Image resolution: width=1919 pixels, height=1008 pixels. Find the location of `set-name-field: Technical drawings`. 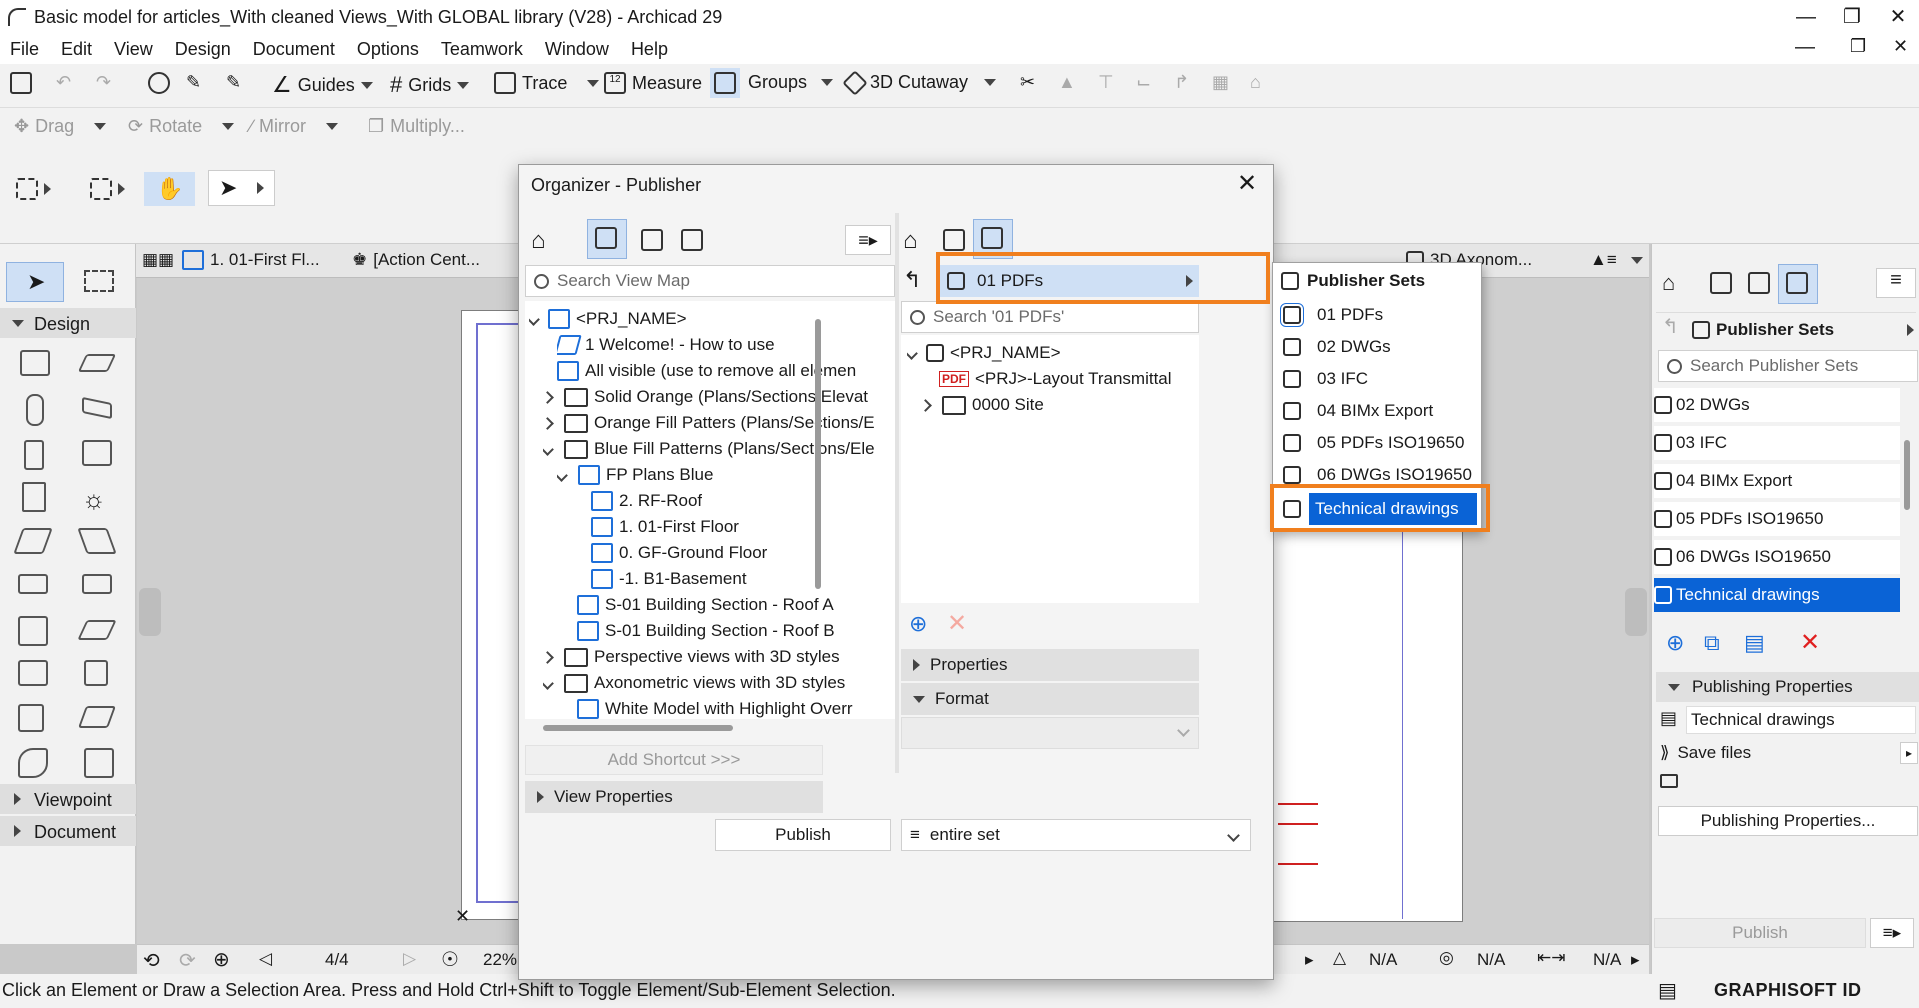

set-name-field: Technical drawings is located at coordinates (1801, 720).